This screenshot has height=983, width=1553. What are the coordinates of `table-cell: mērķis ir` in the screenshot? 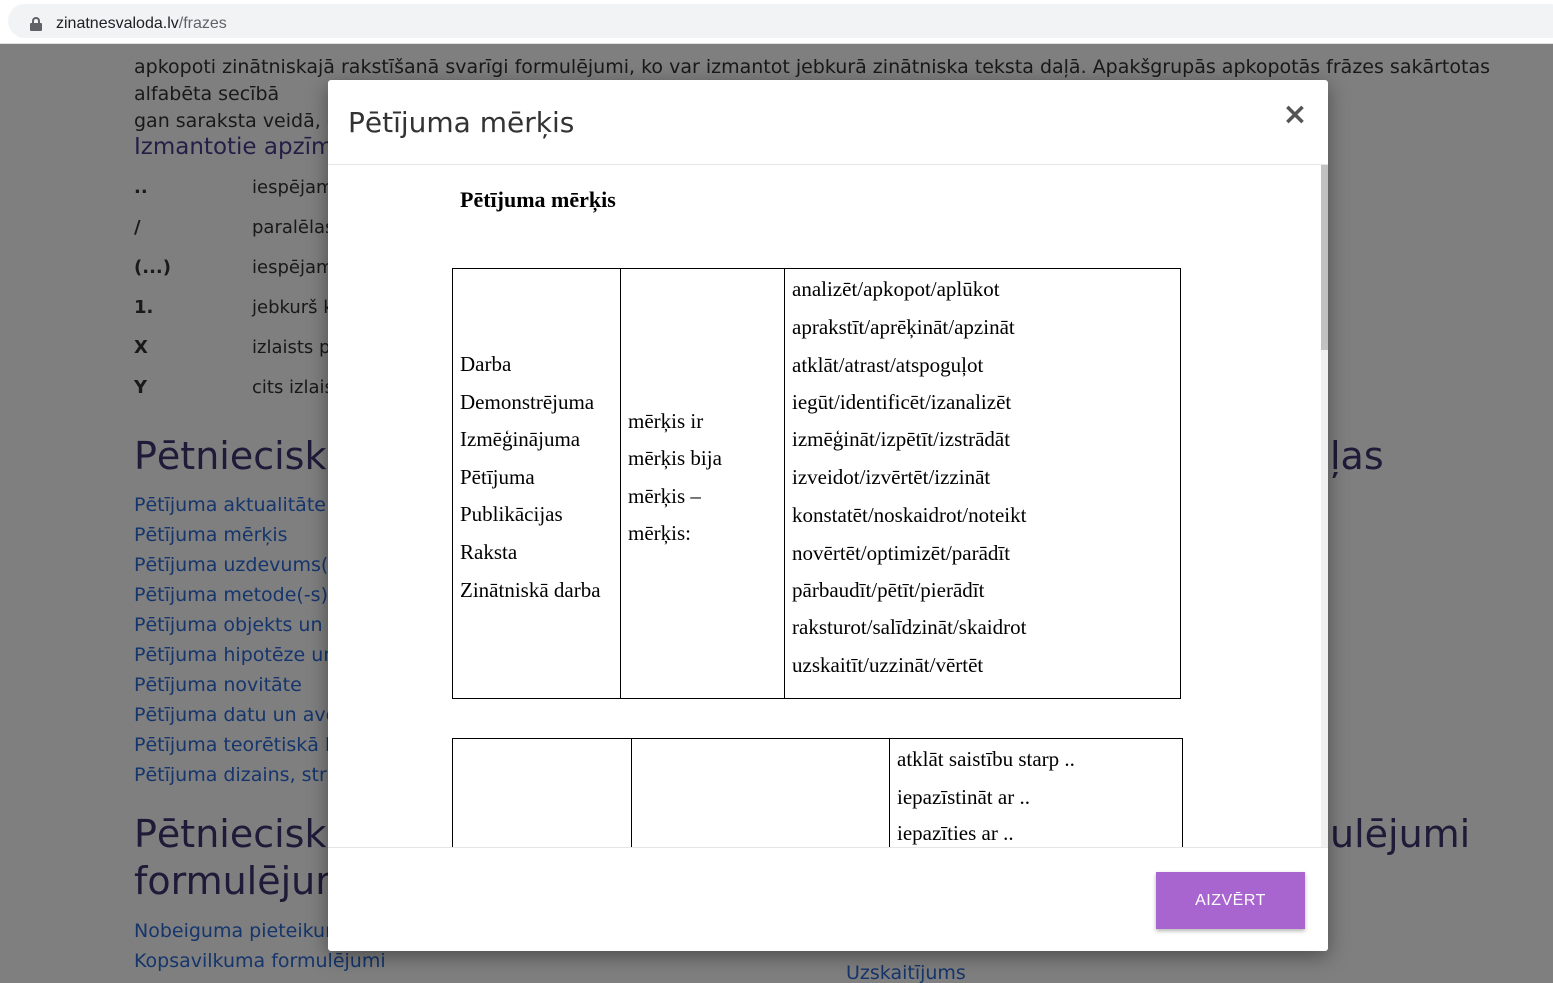 It's located at (666, 421).